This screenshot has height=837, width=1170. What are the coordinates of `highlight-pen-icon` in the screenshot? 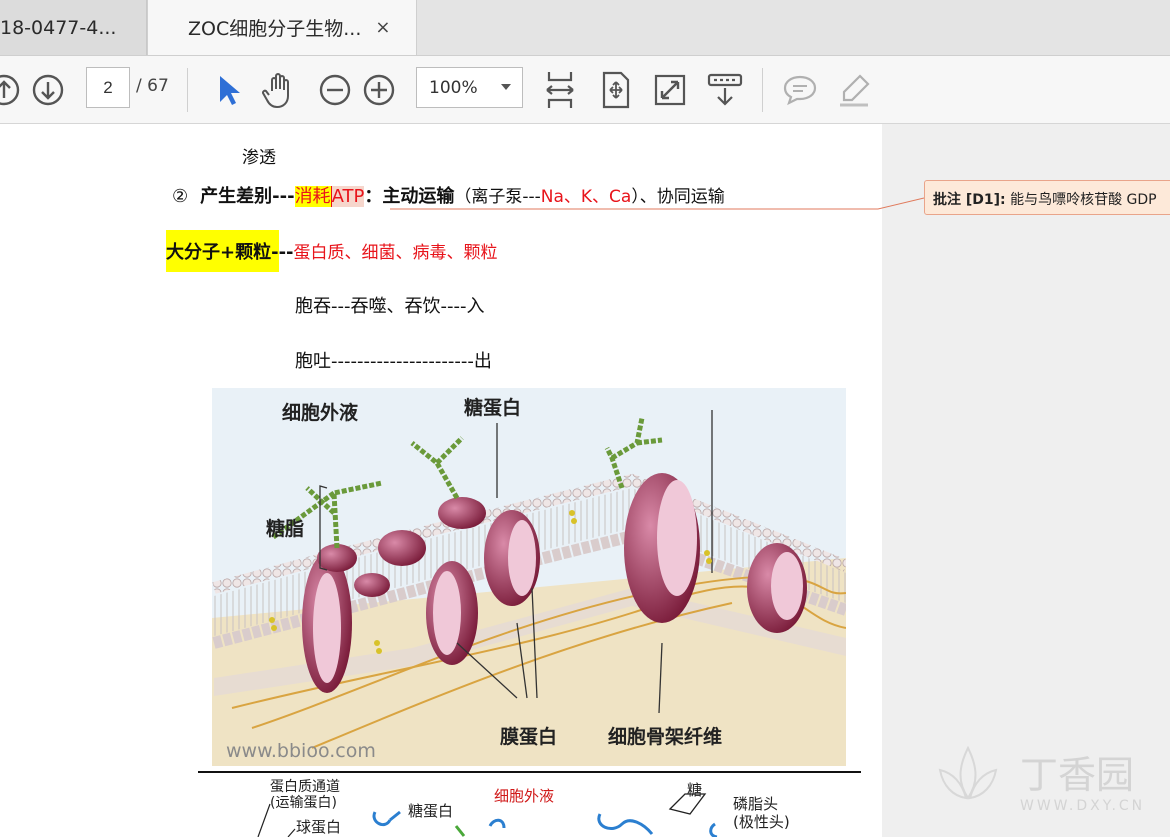 It's located at (854, 89).